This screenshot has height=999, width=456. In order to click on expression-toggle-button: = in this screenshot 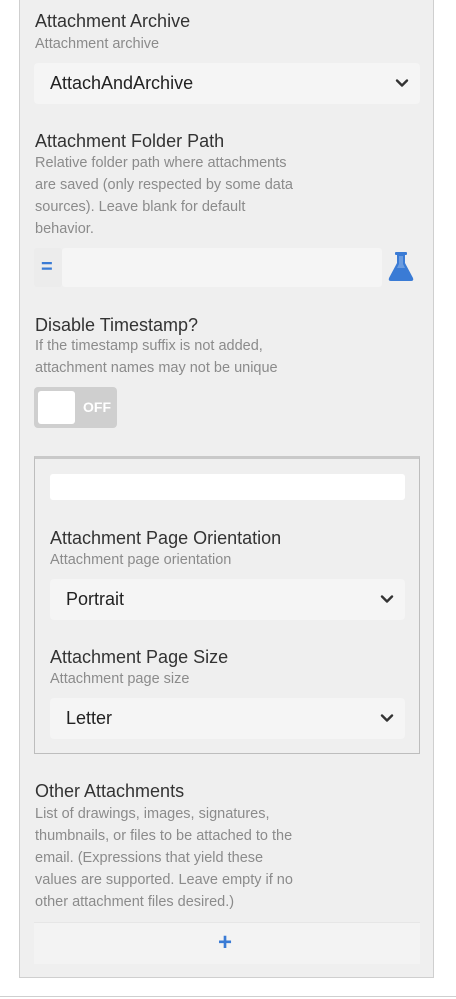, I will do `click(48, 267)`.